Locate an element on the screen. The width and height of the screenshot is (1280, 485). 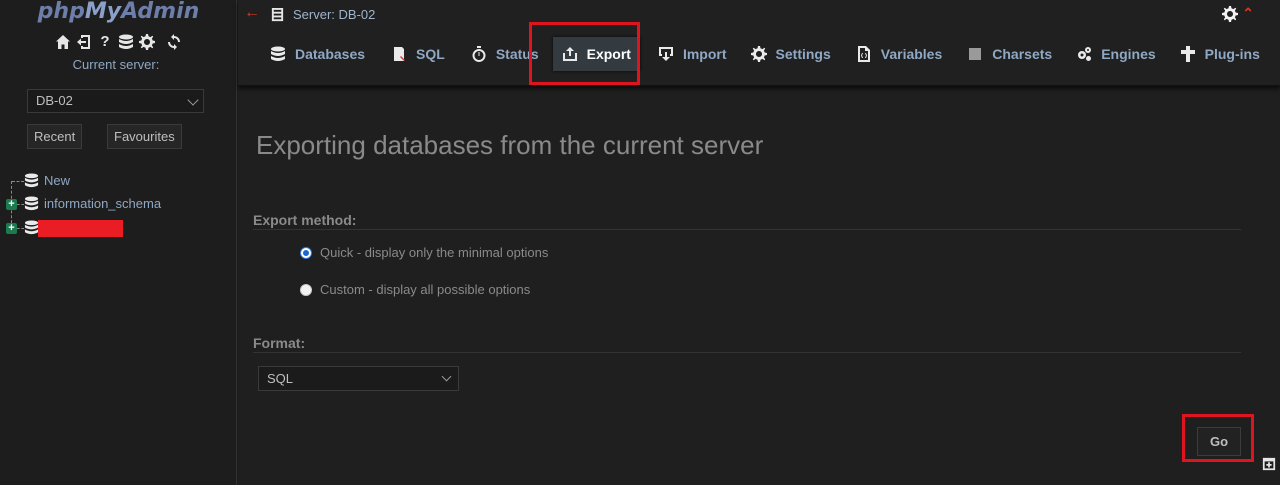
logout-icon is located at coordinates (84, 42).